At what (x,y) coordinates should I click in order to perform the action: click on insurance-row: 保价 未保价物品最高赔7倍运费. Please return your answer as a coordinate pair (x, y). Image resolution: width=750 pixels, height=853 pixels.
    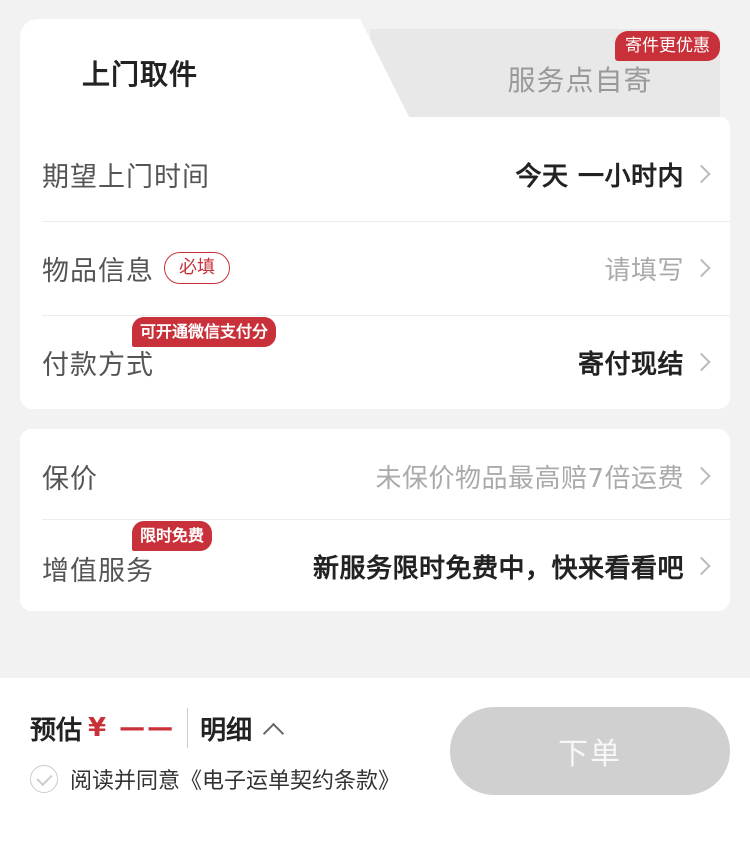
    Looking at the image, I should click on (375, 476).